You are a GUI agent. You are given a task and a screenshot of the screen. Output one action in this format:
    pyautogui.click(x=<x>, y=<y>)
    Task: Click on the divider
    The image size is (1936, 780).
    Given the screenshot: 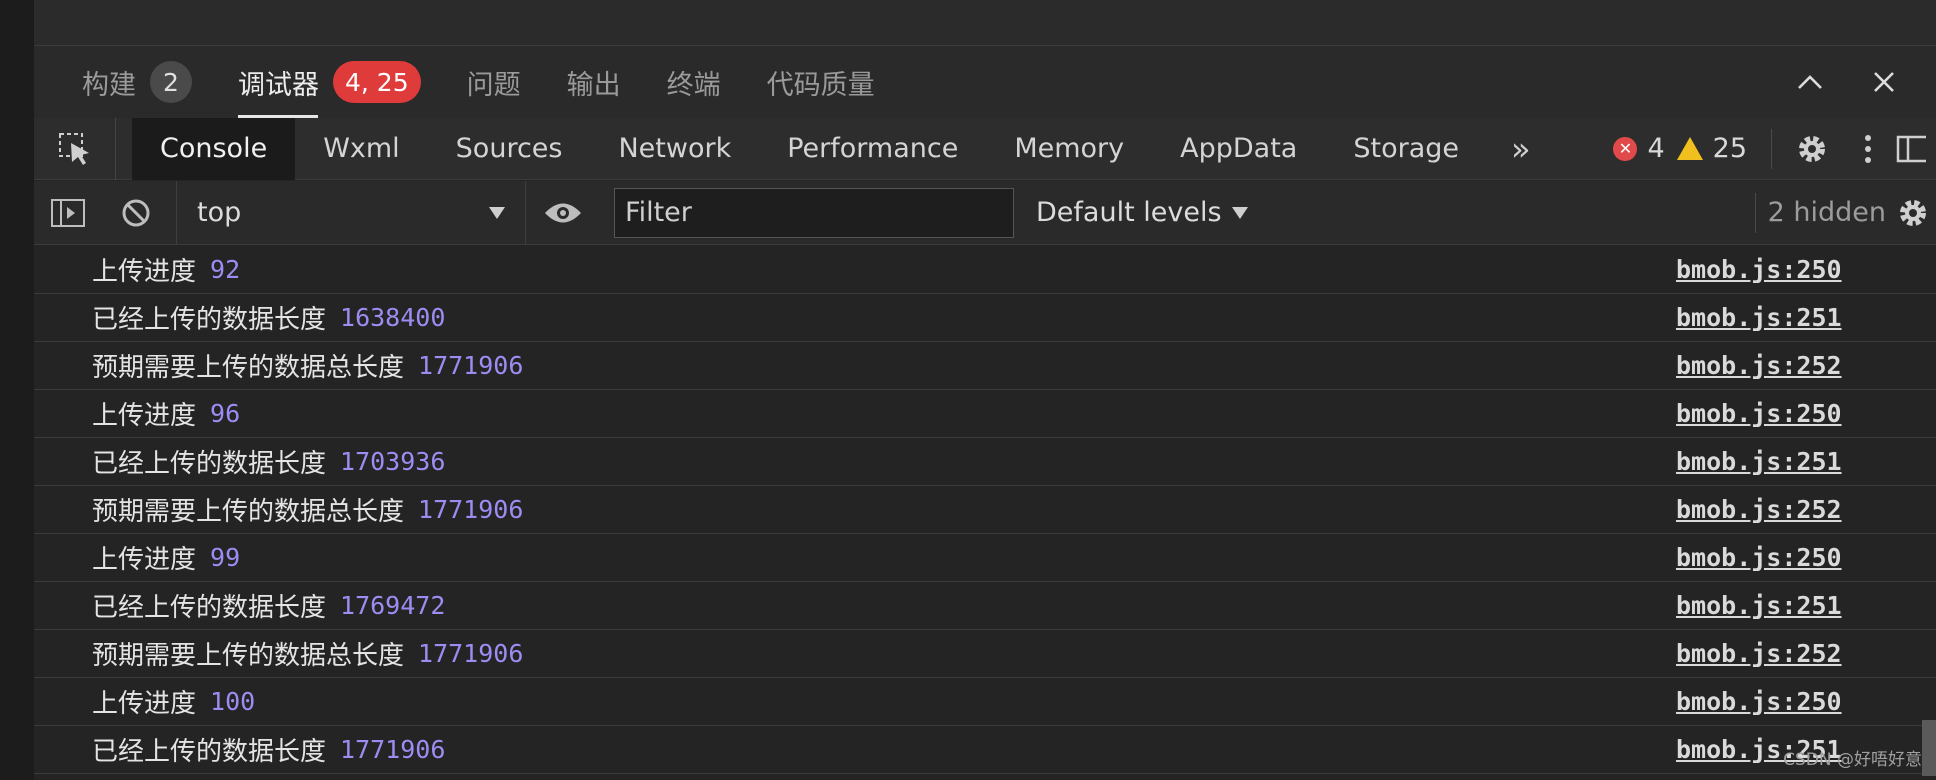 What is the action you would take?
    pyautogui.click(x=1771, y=148)
    